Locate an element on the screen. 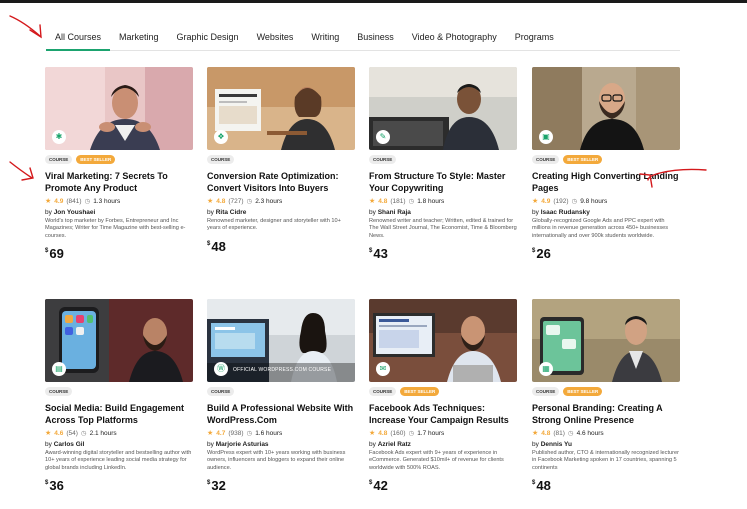 This screenshot has width=747, height=509. top-bar is located at coordinates (373, 1).